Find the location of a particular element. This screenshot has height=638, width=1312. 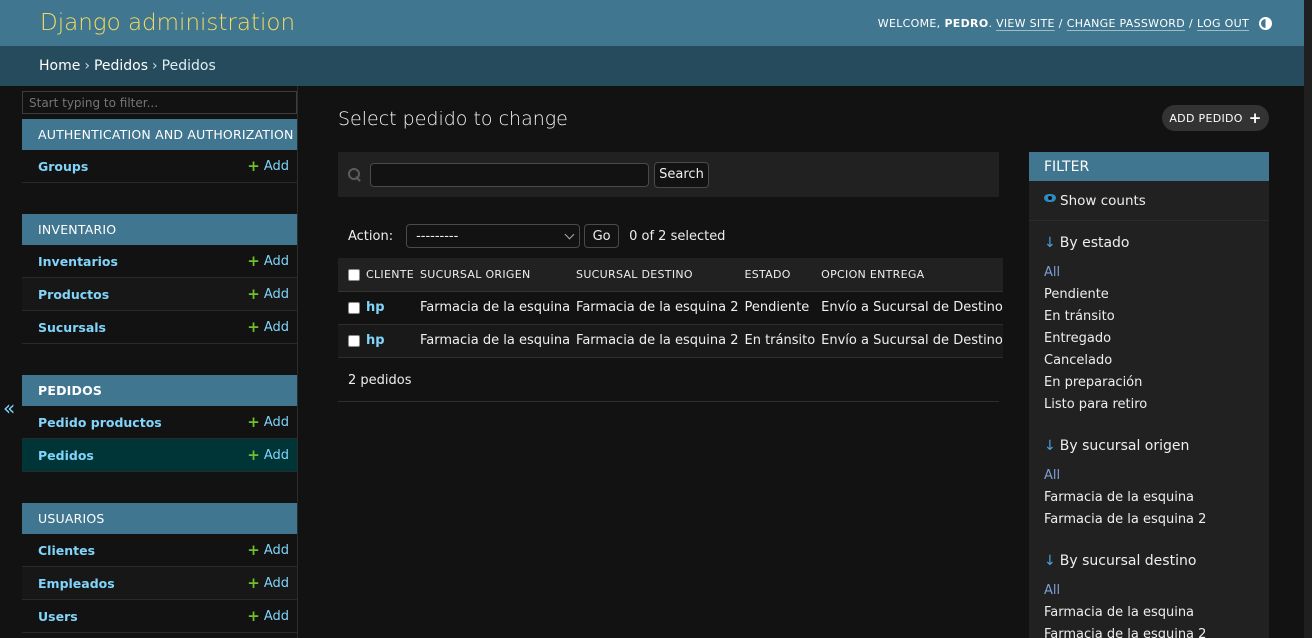

show-counts-link: Show counts is located at coordinates (1149, 201).